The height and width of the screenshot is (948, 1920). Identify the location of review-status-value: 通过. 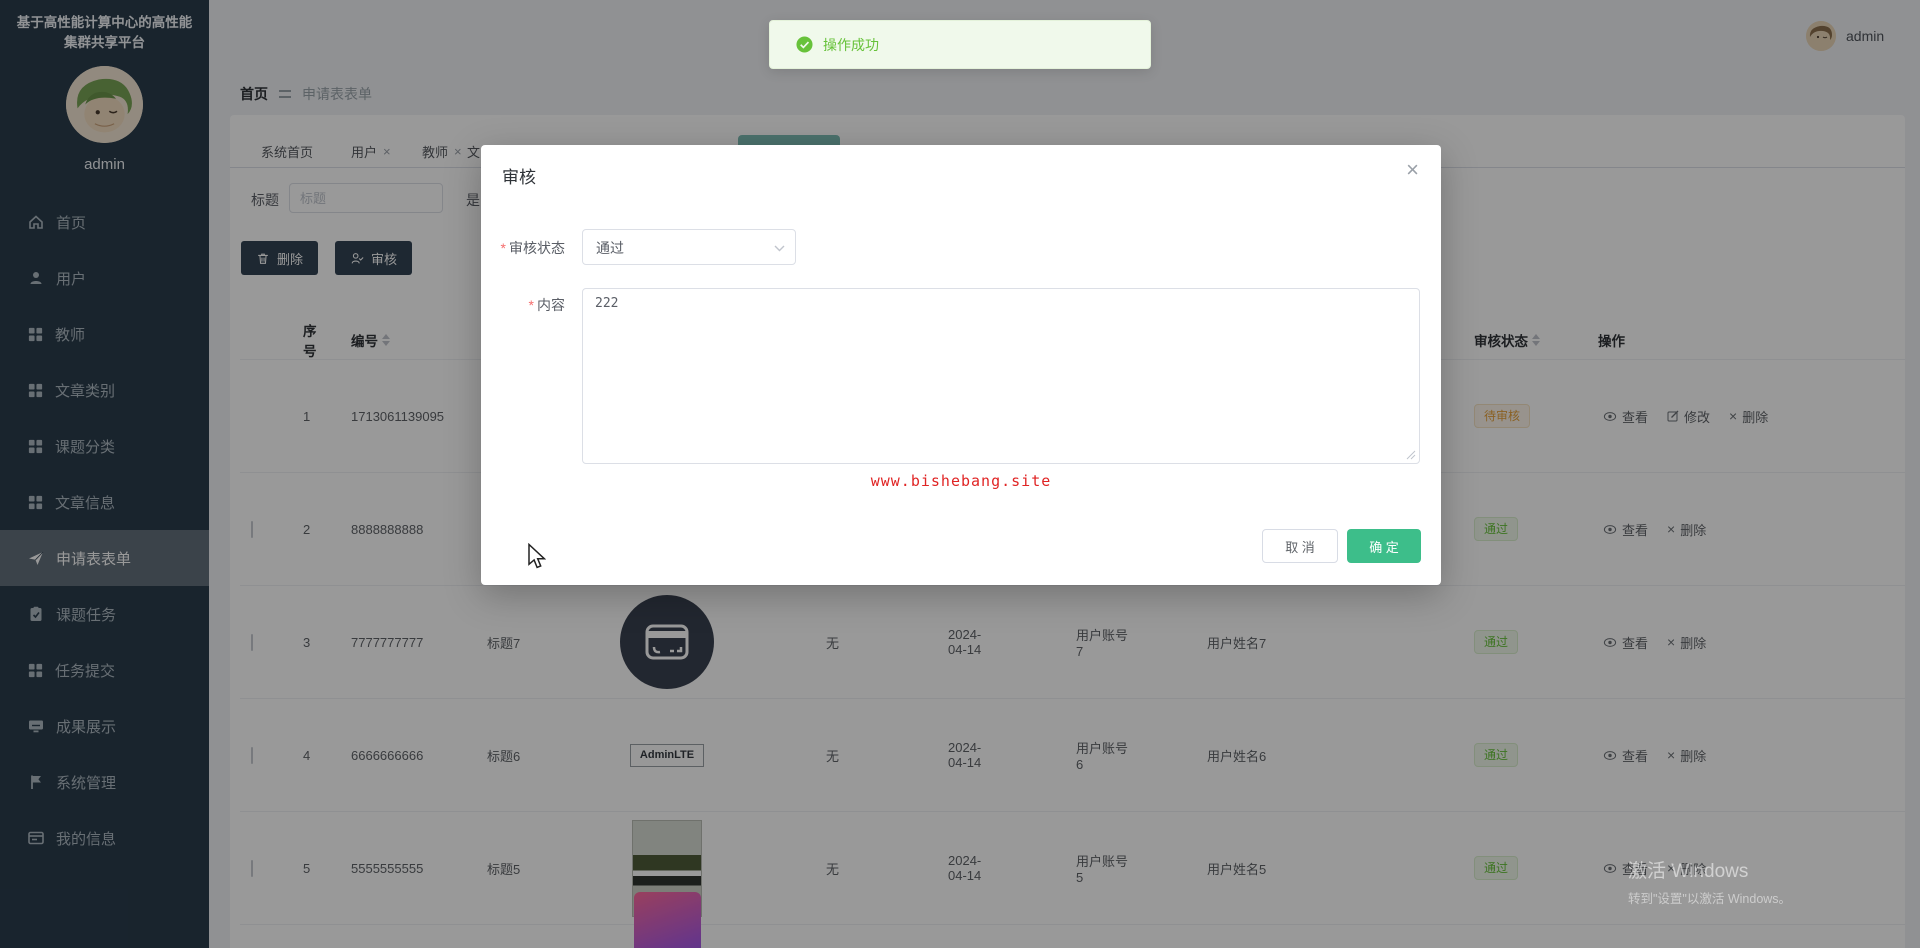
(610, 248).